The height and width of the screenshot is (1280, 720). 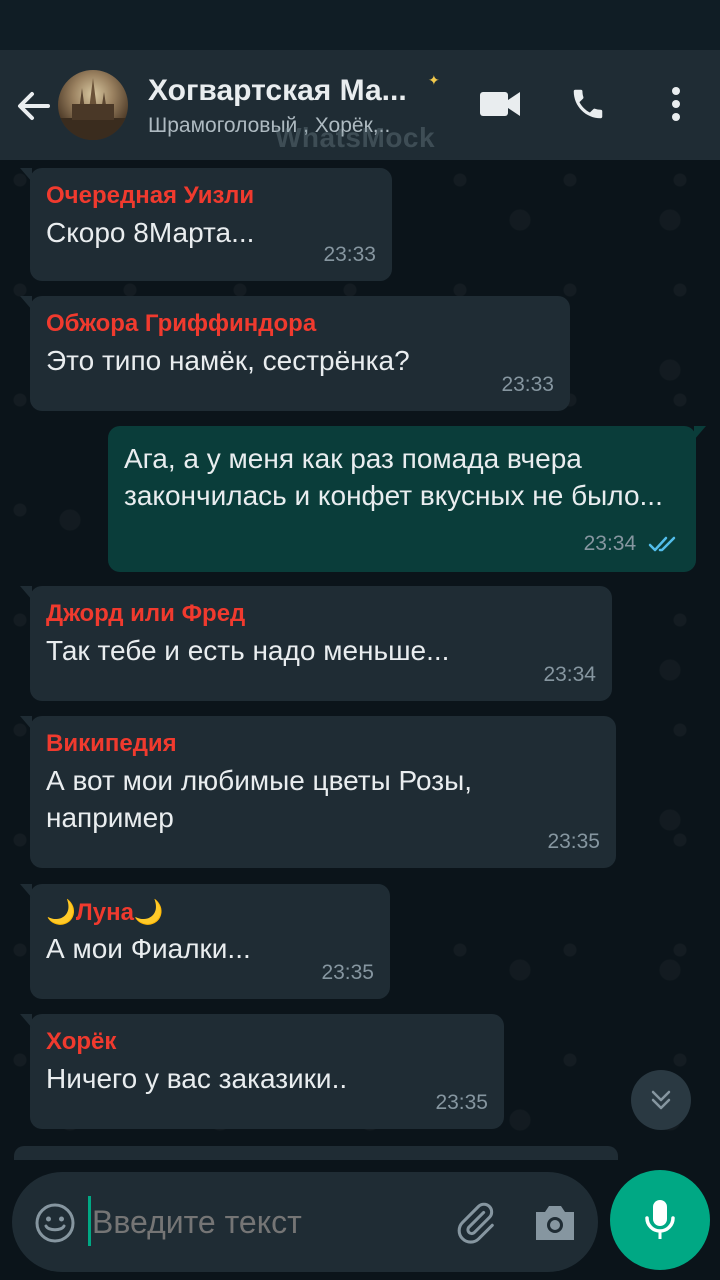 What do you see at coordinates (206, 224) in the screenshot?
I see `message-bubble: Очередная Уизли Скоро 8Марта... 23:33` at bounding box center [206, 224].